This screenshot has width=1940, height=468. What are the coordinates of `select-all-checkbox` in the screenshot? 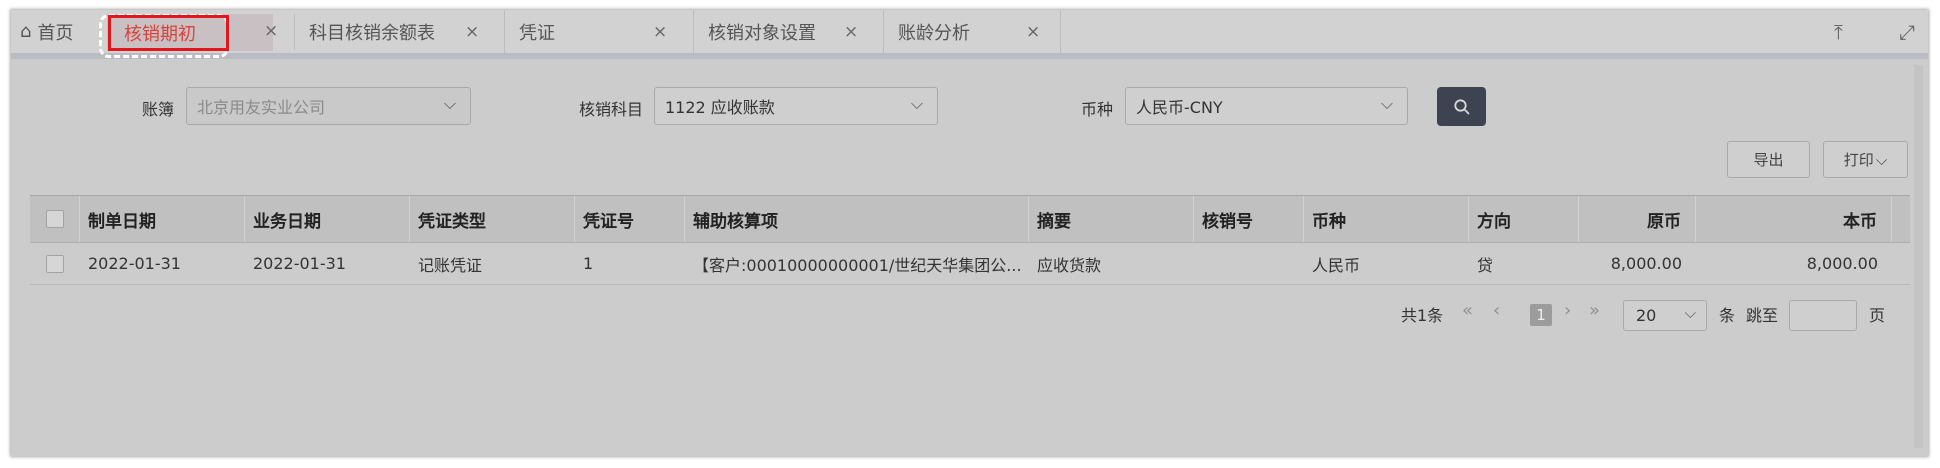 It's located at (54, 219).